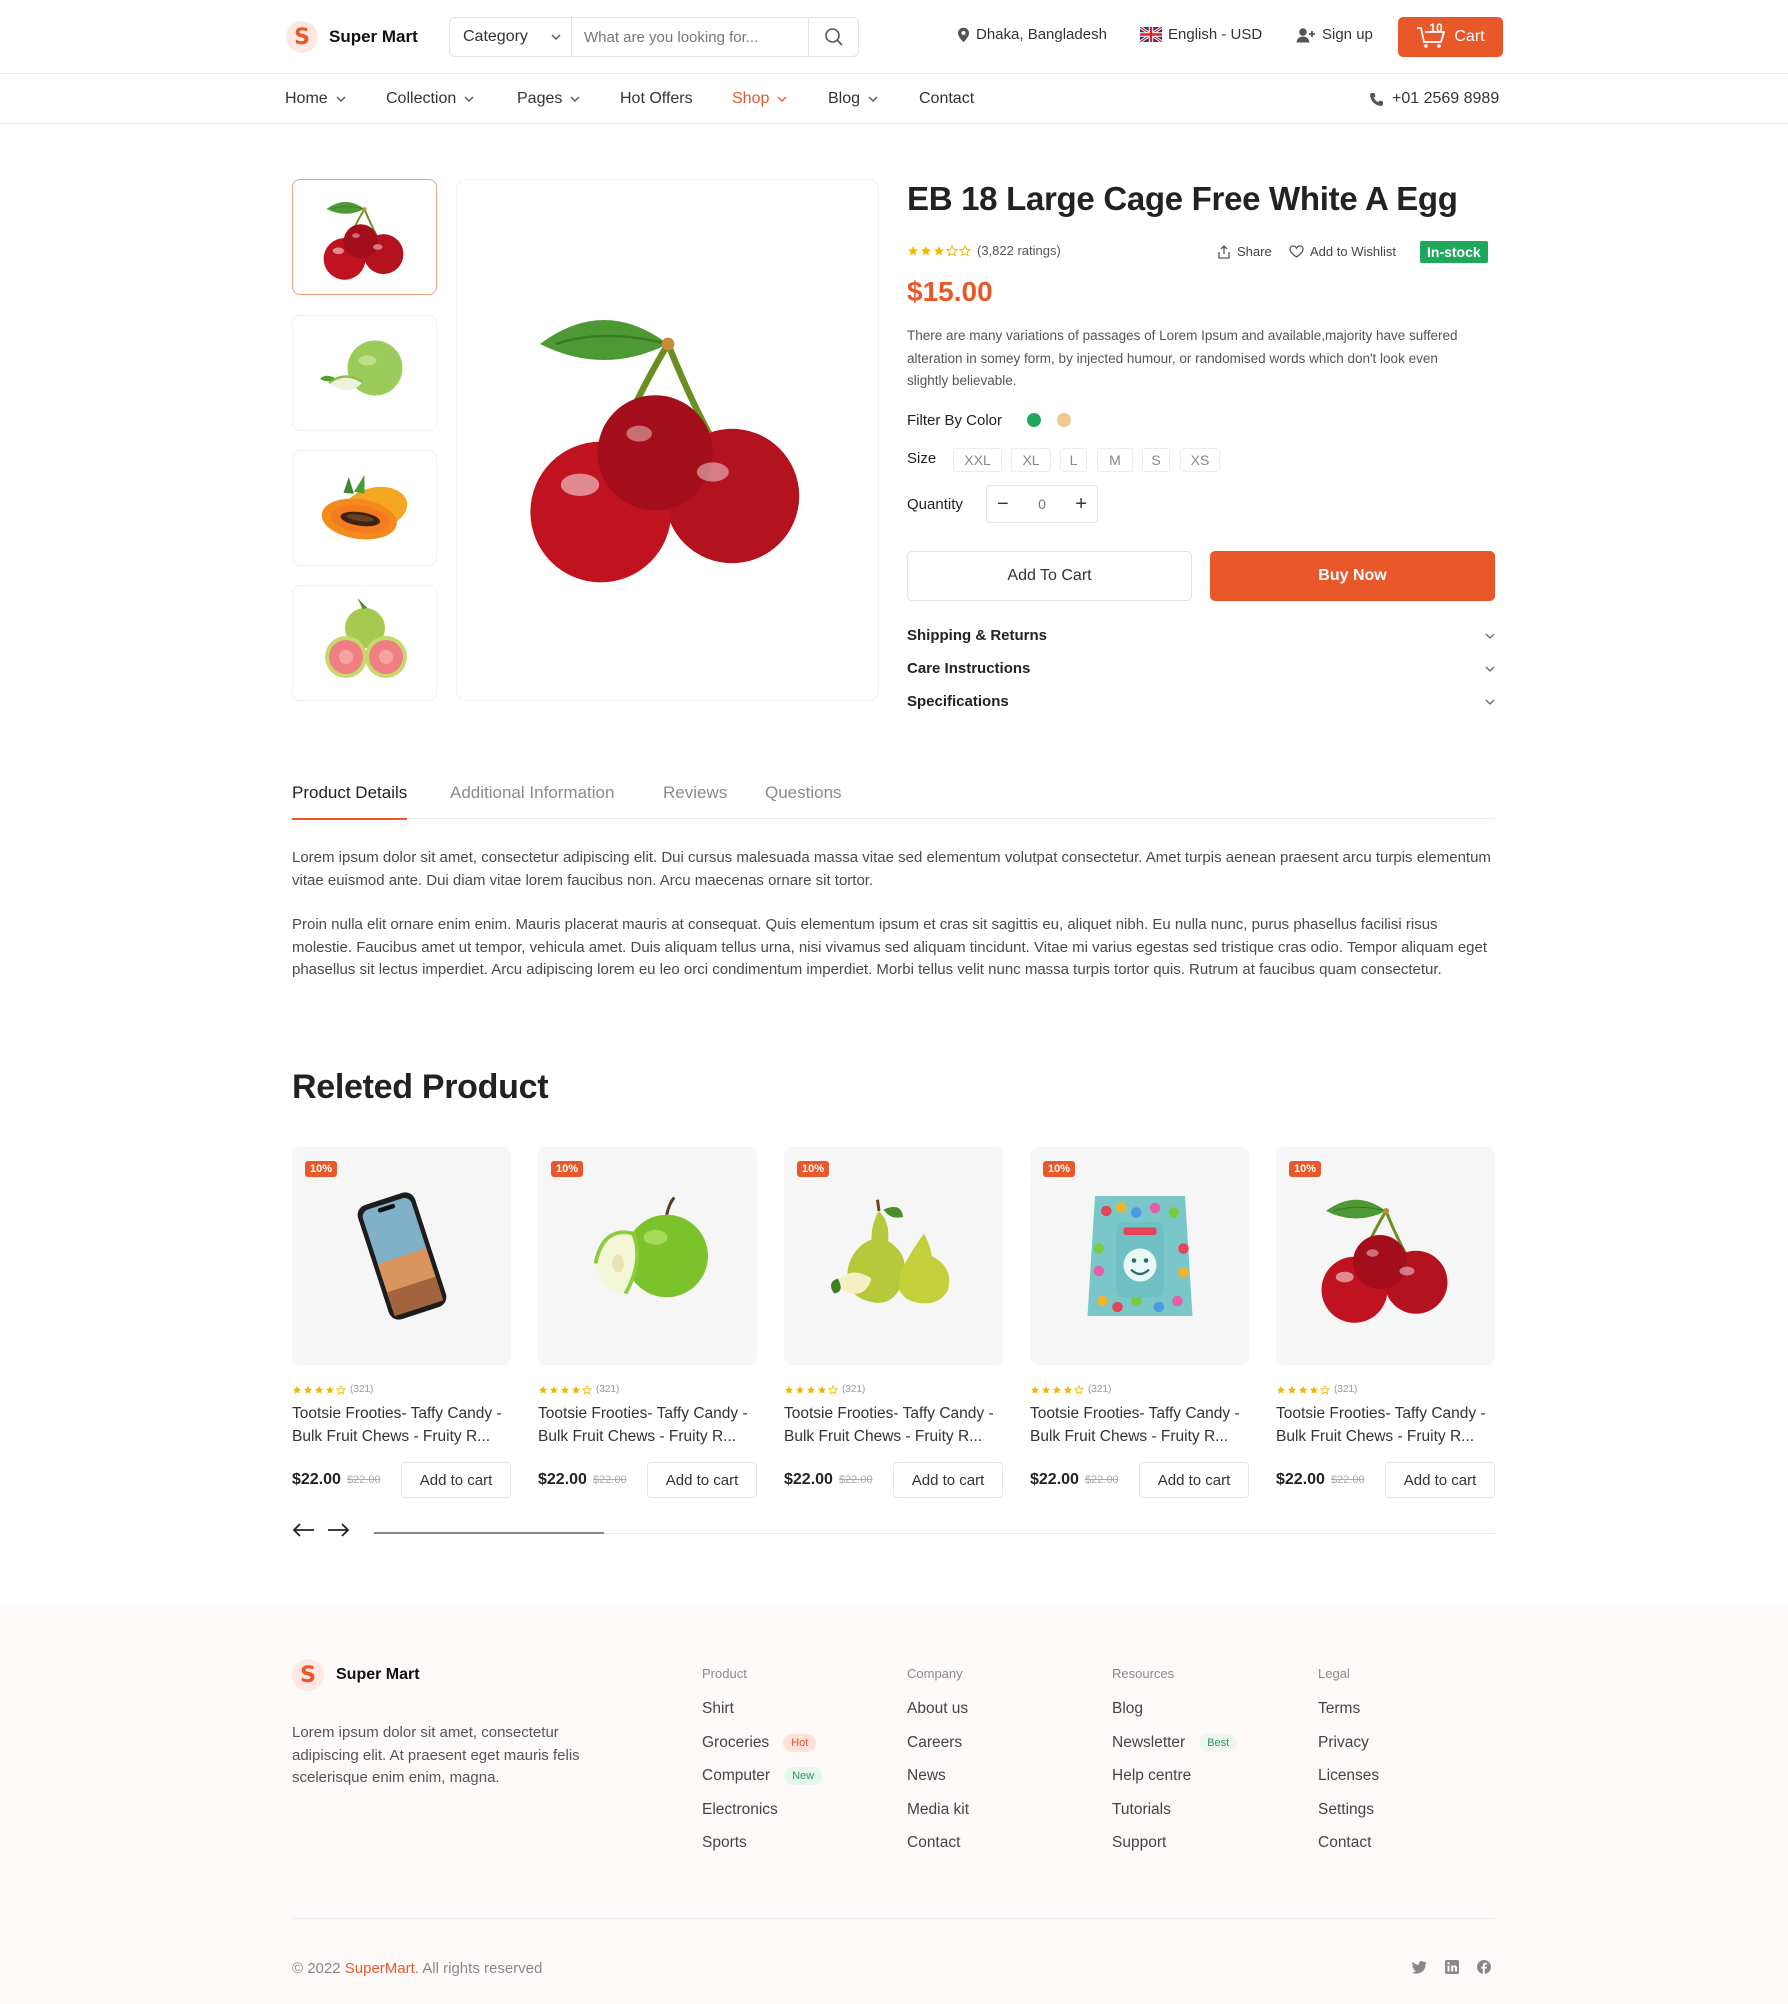 The height and width of the screenshot is (2004, 1788). I want to click on footer-link-label: Blog, so click(1128, 1708).